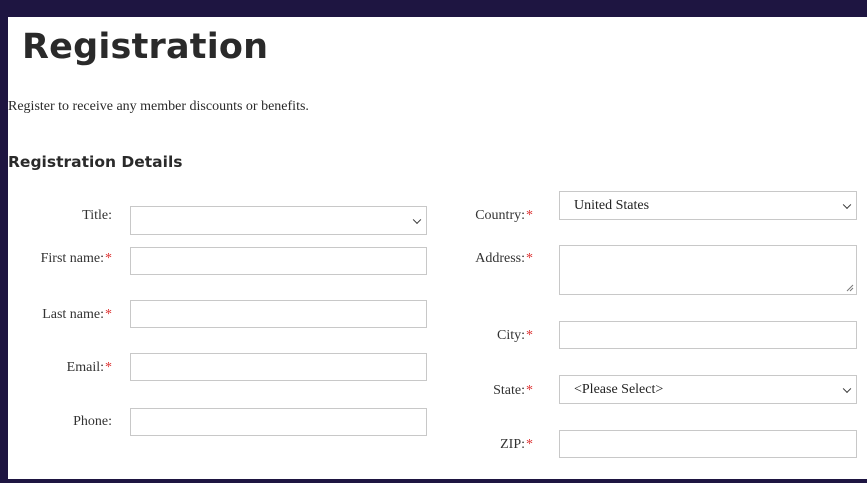 This screenshot has height=483, width=867. Describe the element at coordinates (708, 335) in the screenshot. I see `city-input` at that location.